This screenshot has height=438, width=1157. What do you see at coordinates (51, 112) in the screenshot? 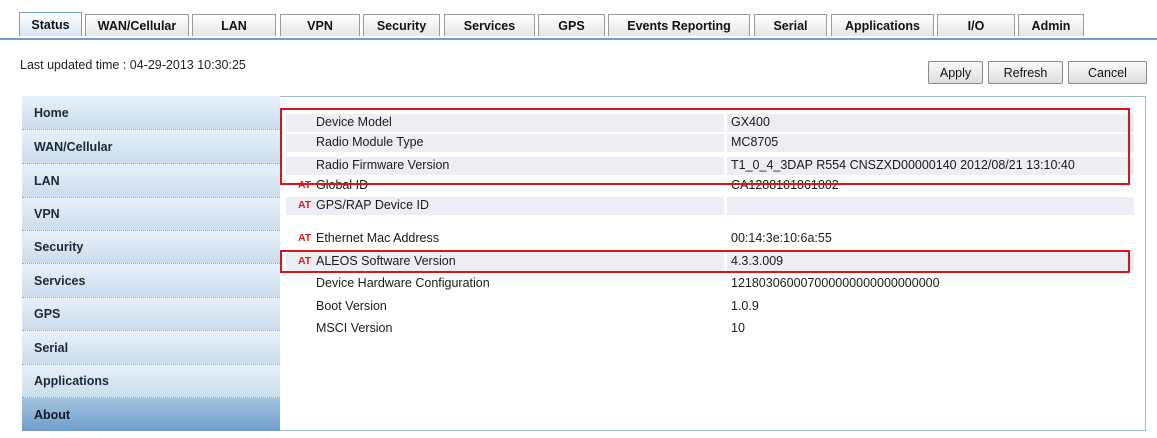
I see `sidebar-item-label: Home` at bounding box center [51, 112].